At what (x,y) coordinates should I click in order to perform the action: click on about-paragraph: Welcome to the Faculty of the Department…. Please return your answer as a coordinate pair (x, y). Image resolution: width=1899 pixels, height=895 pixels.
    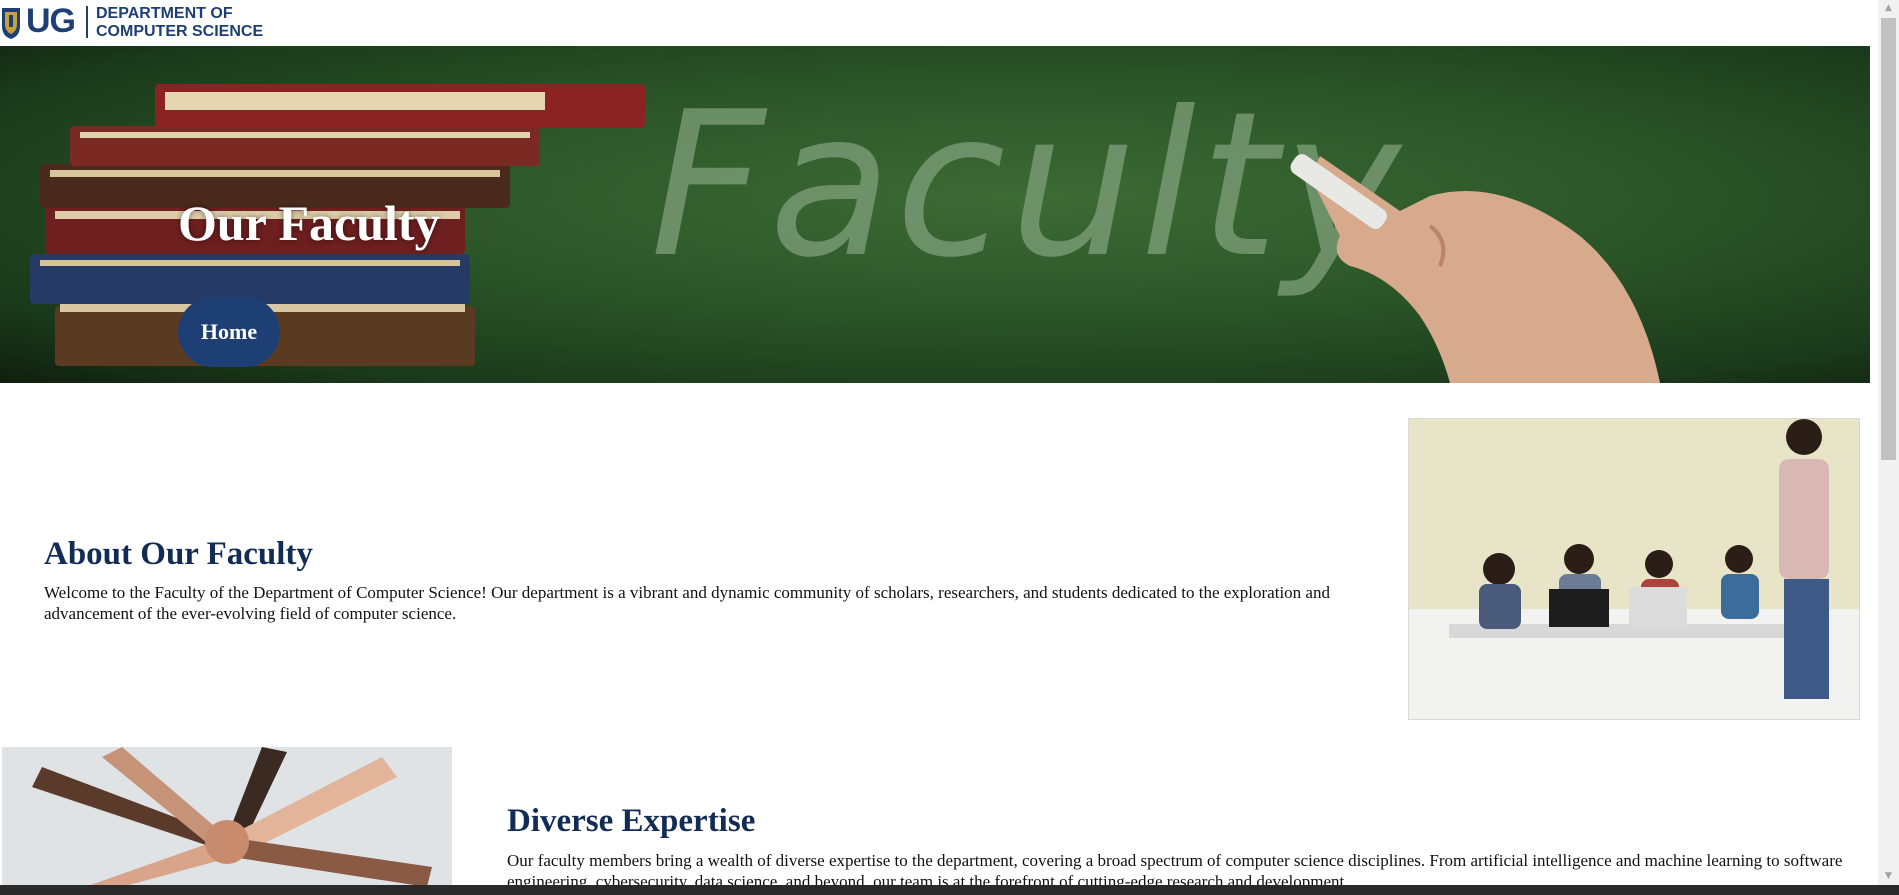
    Looking at the image, I should click on (687, 603).